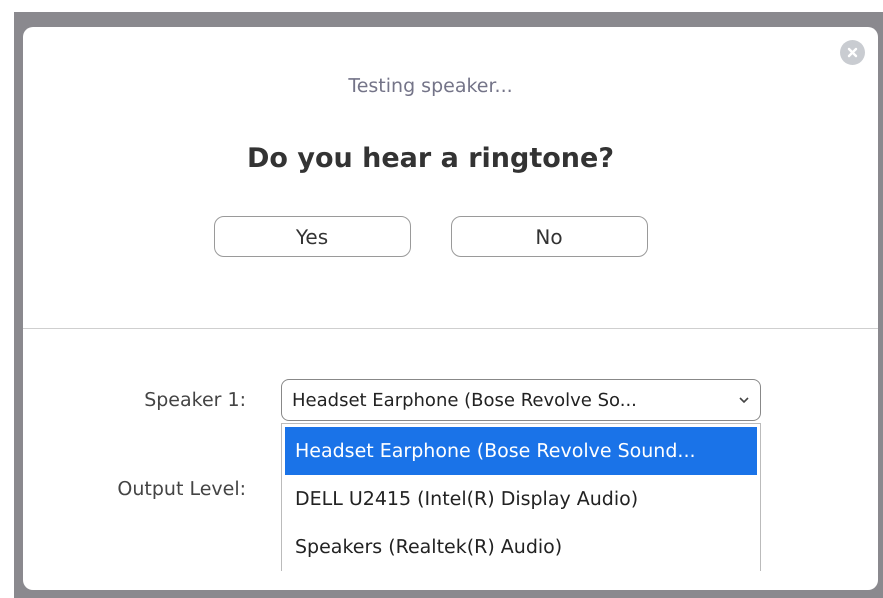  Describe the element at coordinates (521, 547) in the screenshot. I see `dropdown-option: Speakers (Realtek(R) Audio)` at that location.